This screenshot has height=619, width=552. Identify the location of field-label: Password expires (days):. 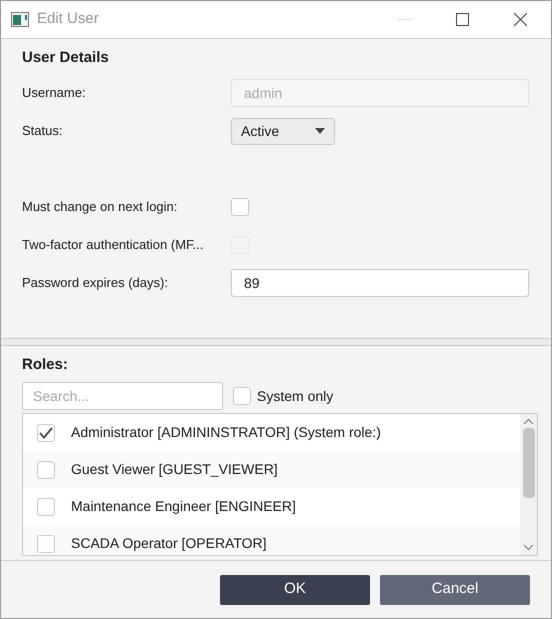
(95, 283).